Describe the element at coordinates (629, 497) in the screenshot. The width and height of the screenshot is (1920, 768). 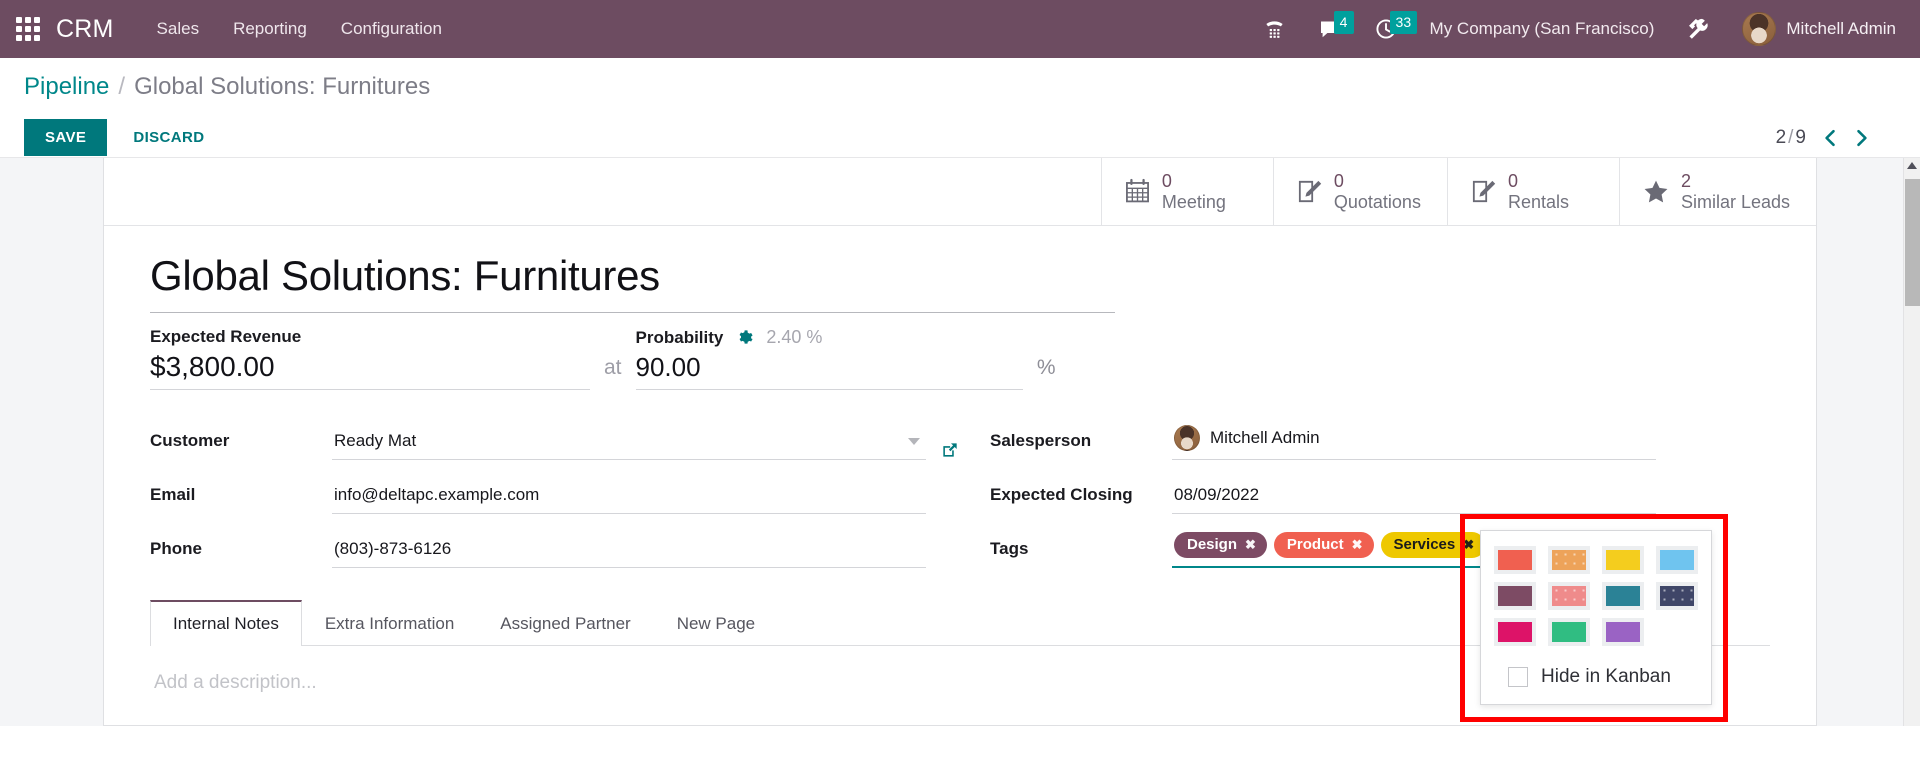
I see `email-input: info@deltapc.example.com` at that location.